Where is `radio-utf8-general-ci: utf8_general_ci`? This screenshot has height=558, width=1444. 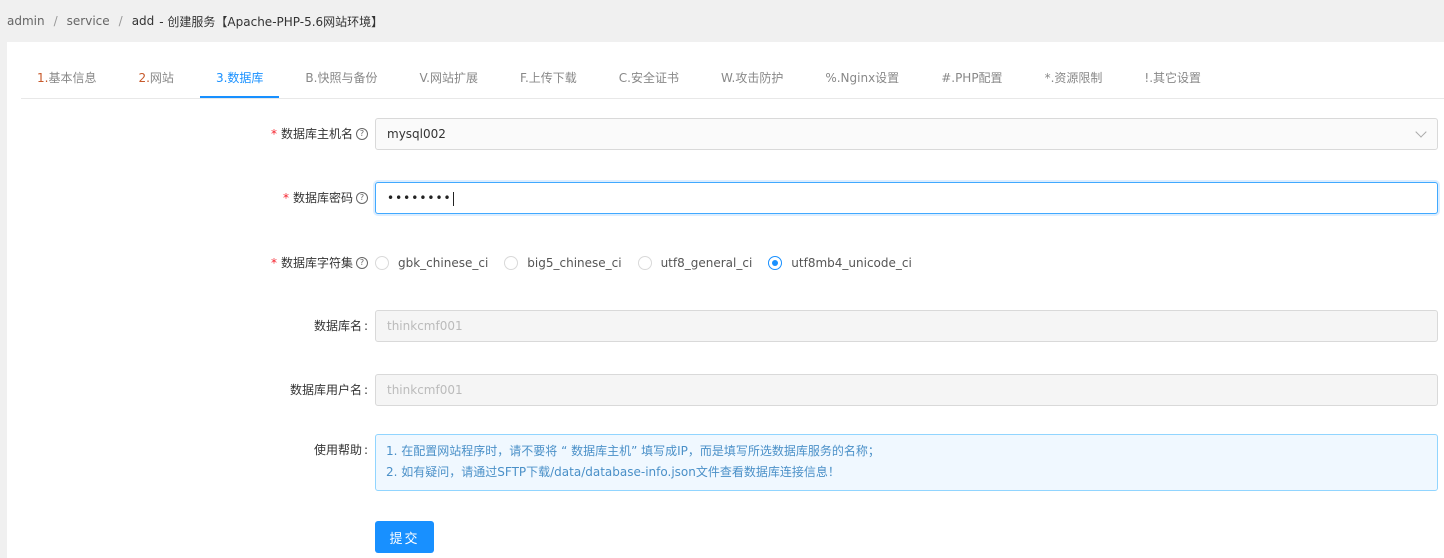
radio-utf8-general-ci: utf8_general_ci is located at coordinates (694, 263).